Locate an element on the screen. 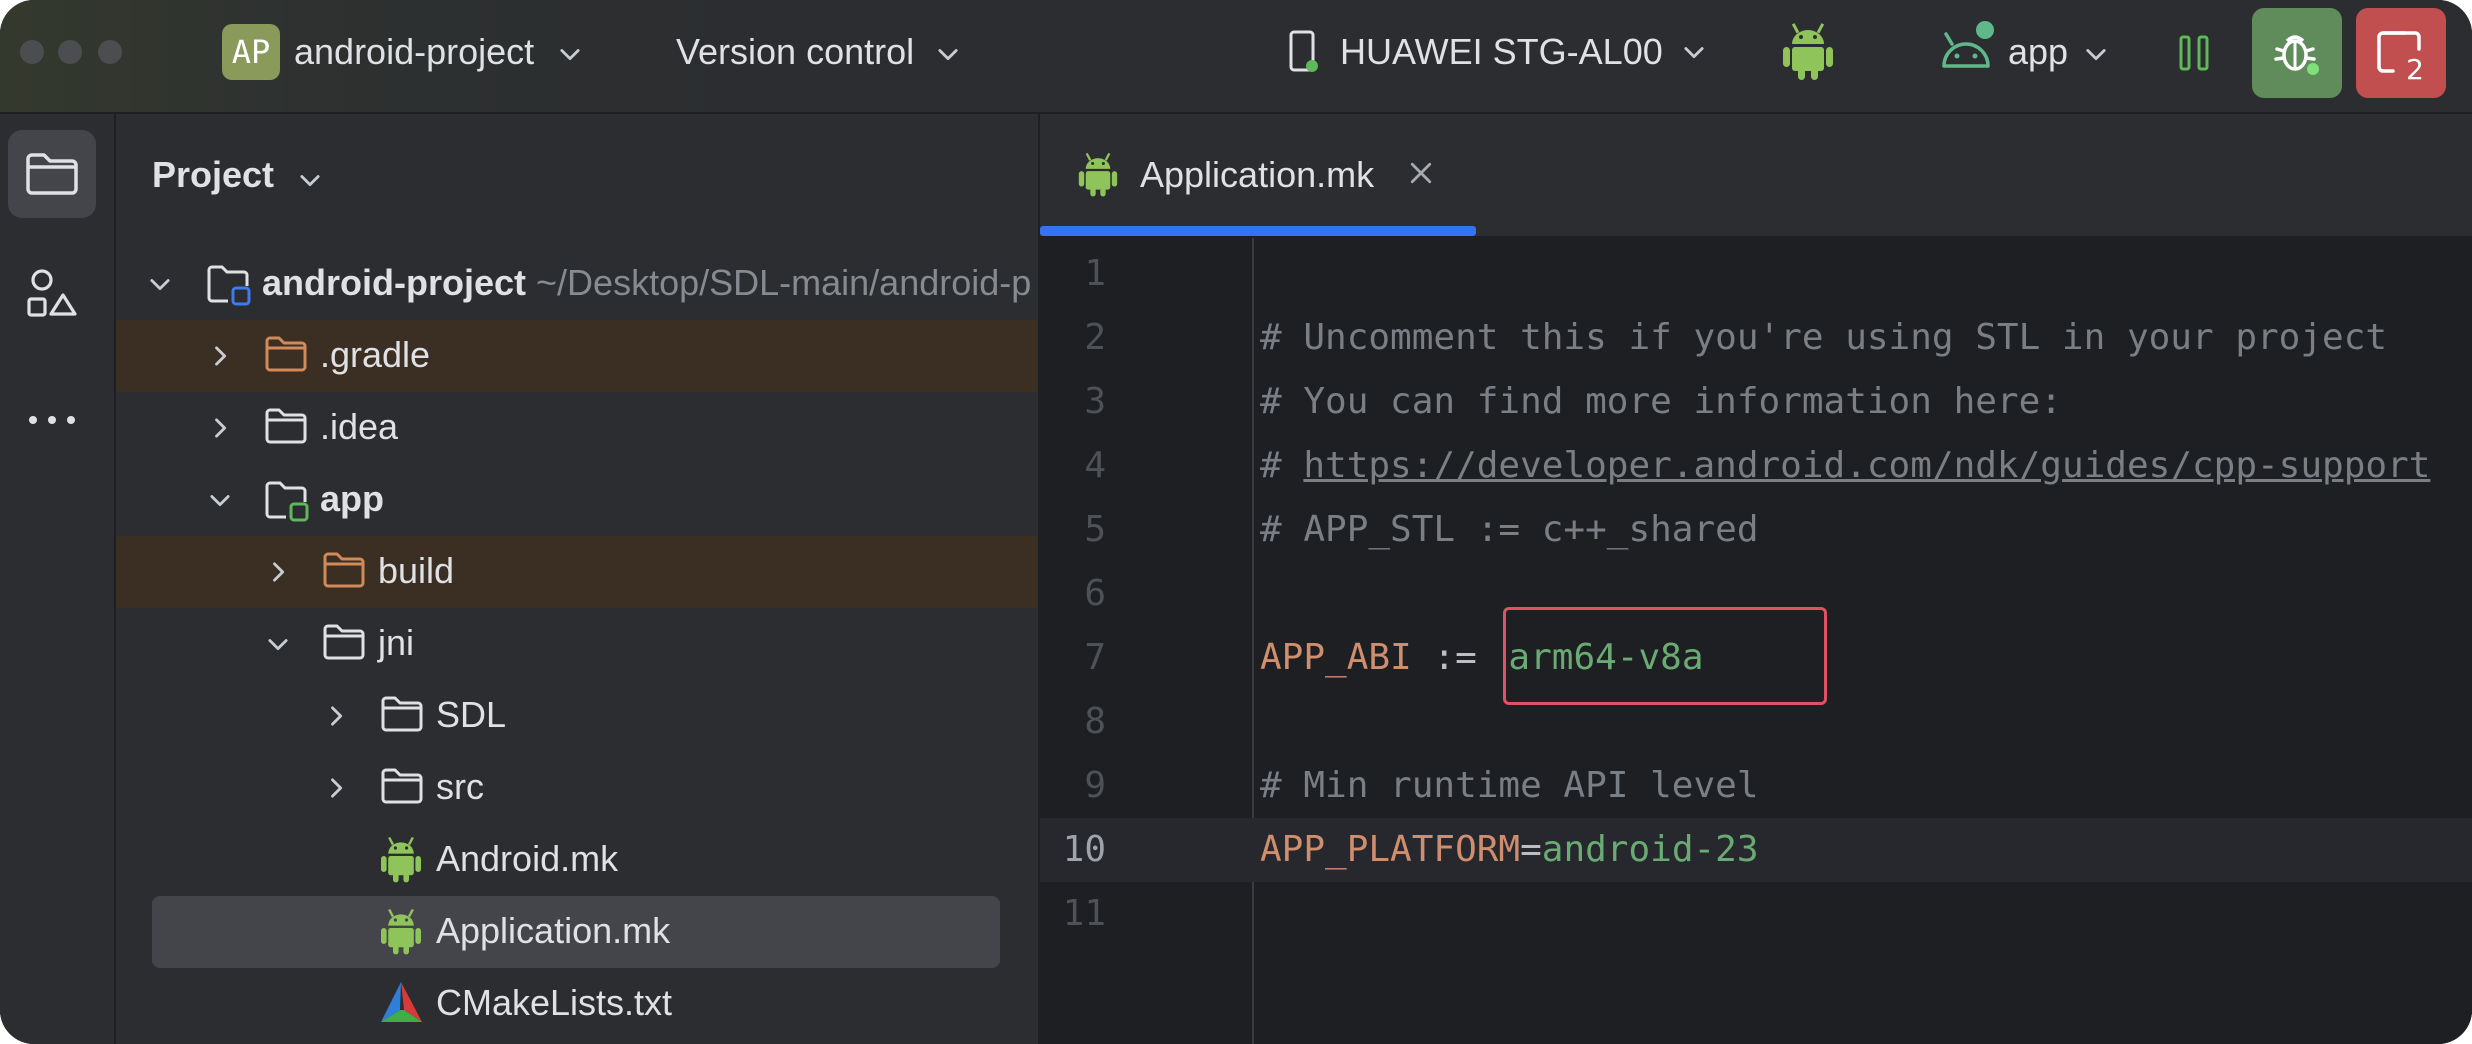 The width and height of the screenshot is (2472, 1044). tree-label: android-project is located at coordinates (394, 282).